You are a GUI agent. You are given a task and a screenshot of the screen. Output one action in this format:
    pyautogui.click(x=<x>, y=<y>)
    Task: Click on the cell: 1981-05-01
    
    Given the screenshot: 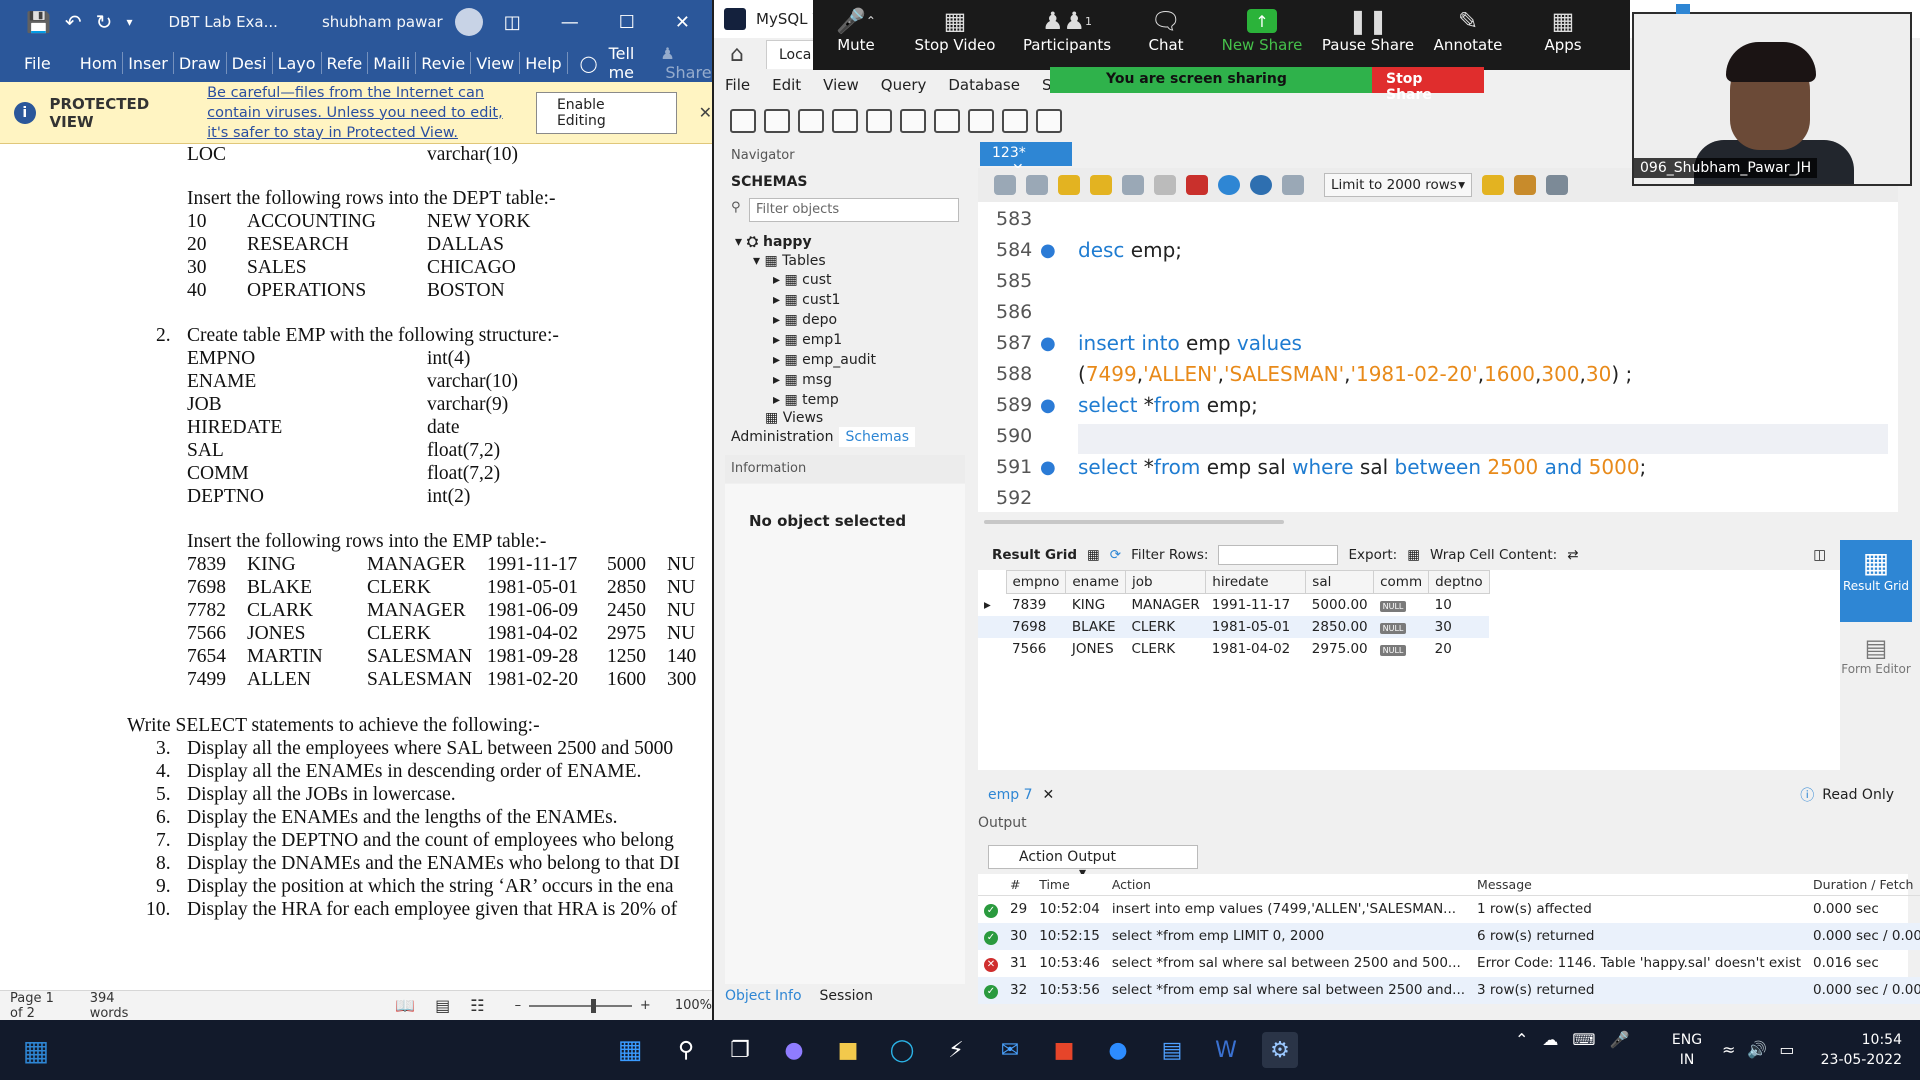 What is the action you would take?
    pyautogui.click(x=1256, y=627)
    